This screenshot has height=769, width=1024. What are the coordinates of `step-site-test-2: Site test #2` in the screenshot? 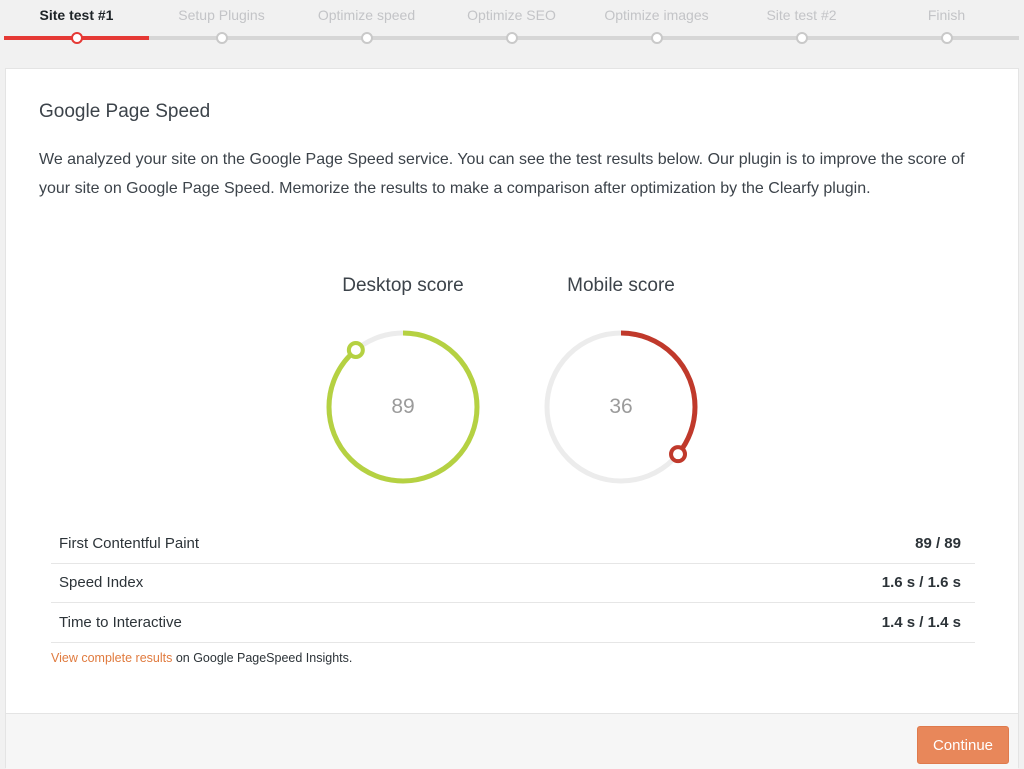 It's located at (801, 25).